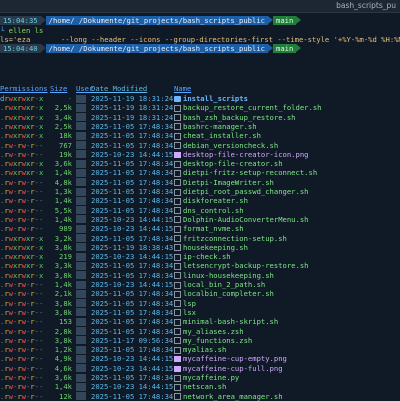 This screenshot has height=401, width=400. What do you see at coordinates (230, 358) in the screenshot?
I see `file-name: mycaffeine-cup-empty.png` at bounding box center [230, 358].